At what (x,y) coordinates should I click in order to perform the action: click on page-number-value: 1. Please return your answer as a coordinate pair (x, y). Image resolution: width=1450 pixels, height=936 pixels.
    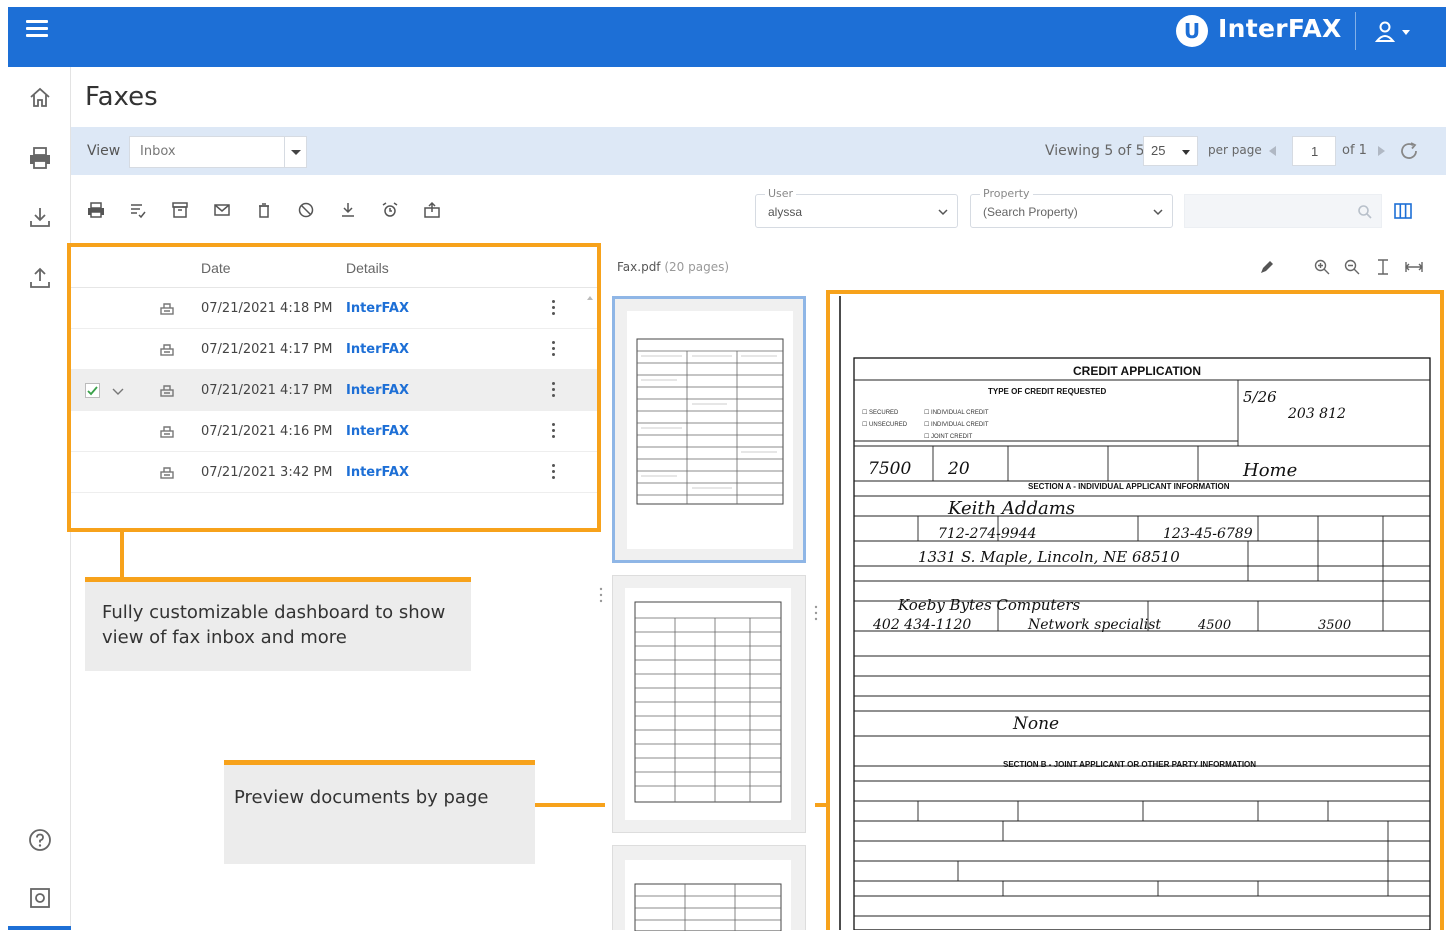
    Looking at the image, I should click on (1315, 151).